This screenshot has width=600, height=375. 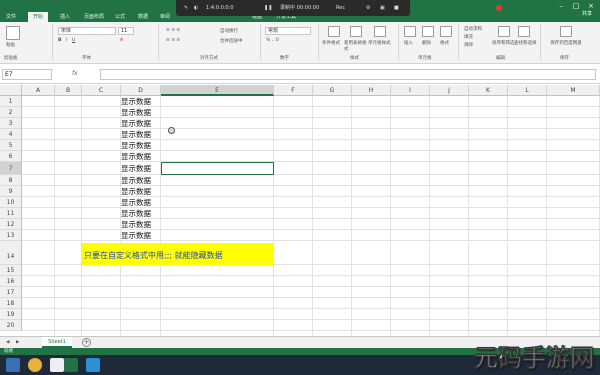 I want to click on tab-data: 数据, so click(x=143, y=17).